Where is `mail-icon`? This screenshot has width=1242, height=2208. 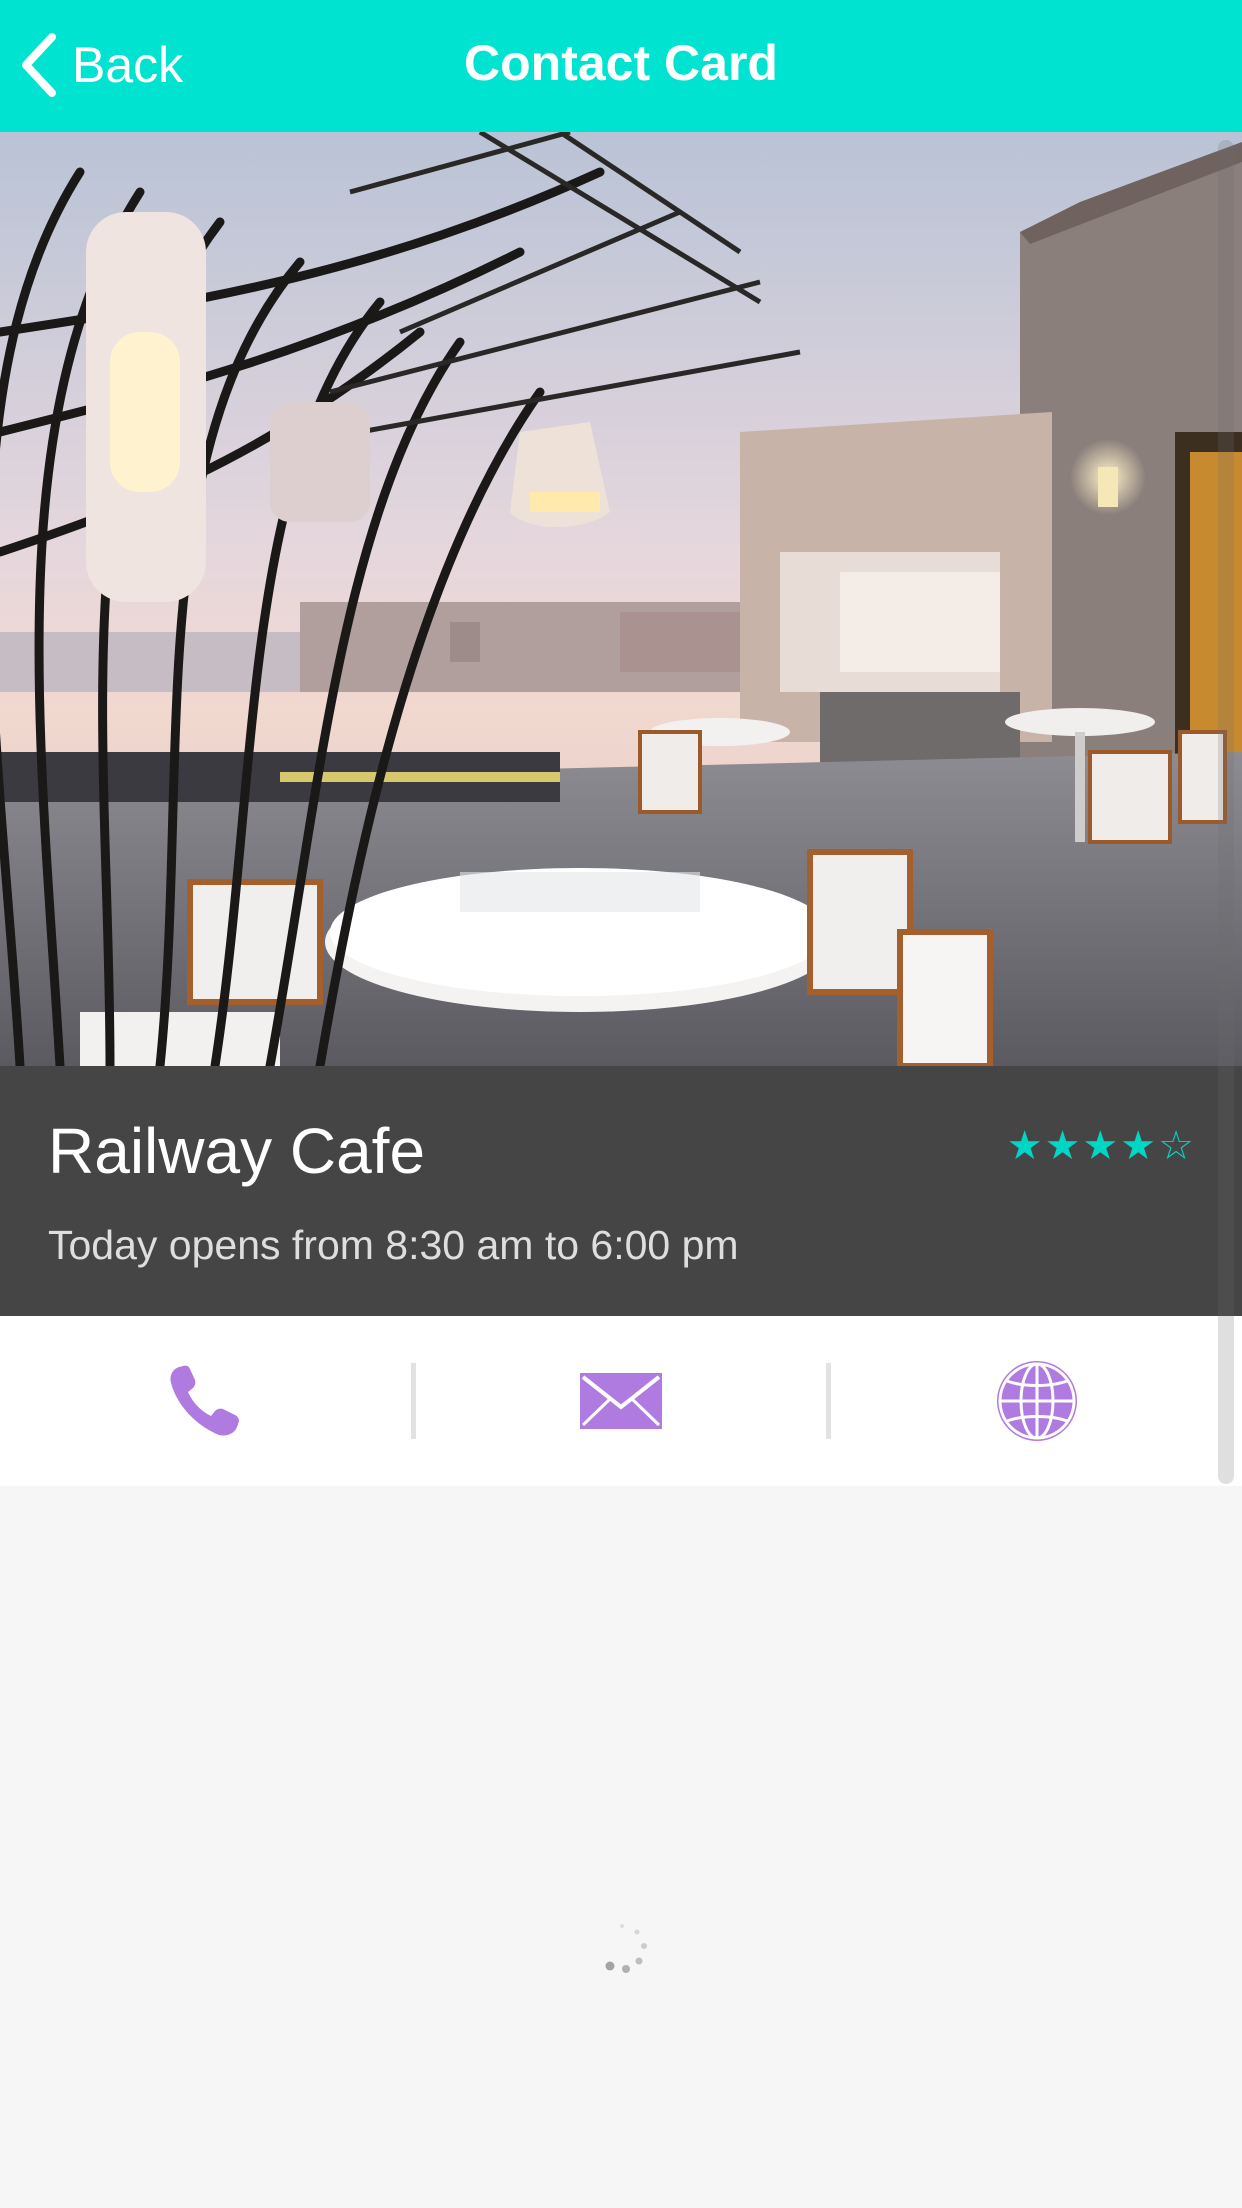
mail-icon is located at coordinates (621, 1401).